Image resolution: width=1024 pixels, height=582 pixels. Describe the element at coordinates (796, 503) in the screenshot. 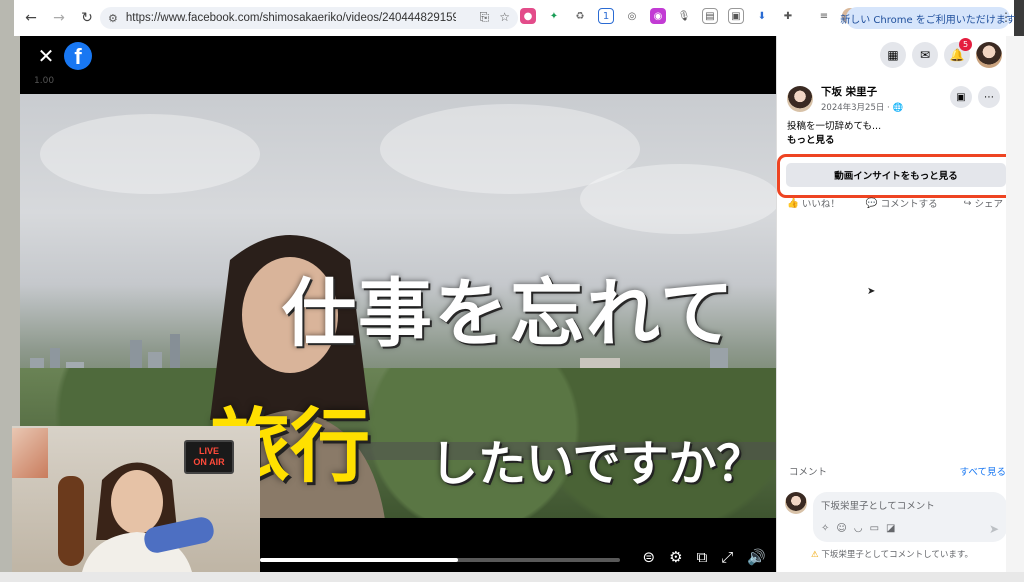

I see `commenter-avatar` at that location.